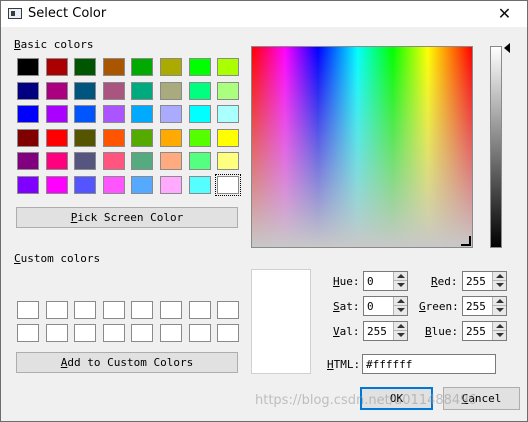 The height and width of the screenshot is (422, 528). I want to click on add-to-custom-colors-button: Add to Custom Colors, so click(127, 362).